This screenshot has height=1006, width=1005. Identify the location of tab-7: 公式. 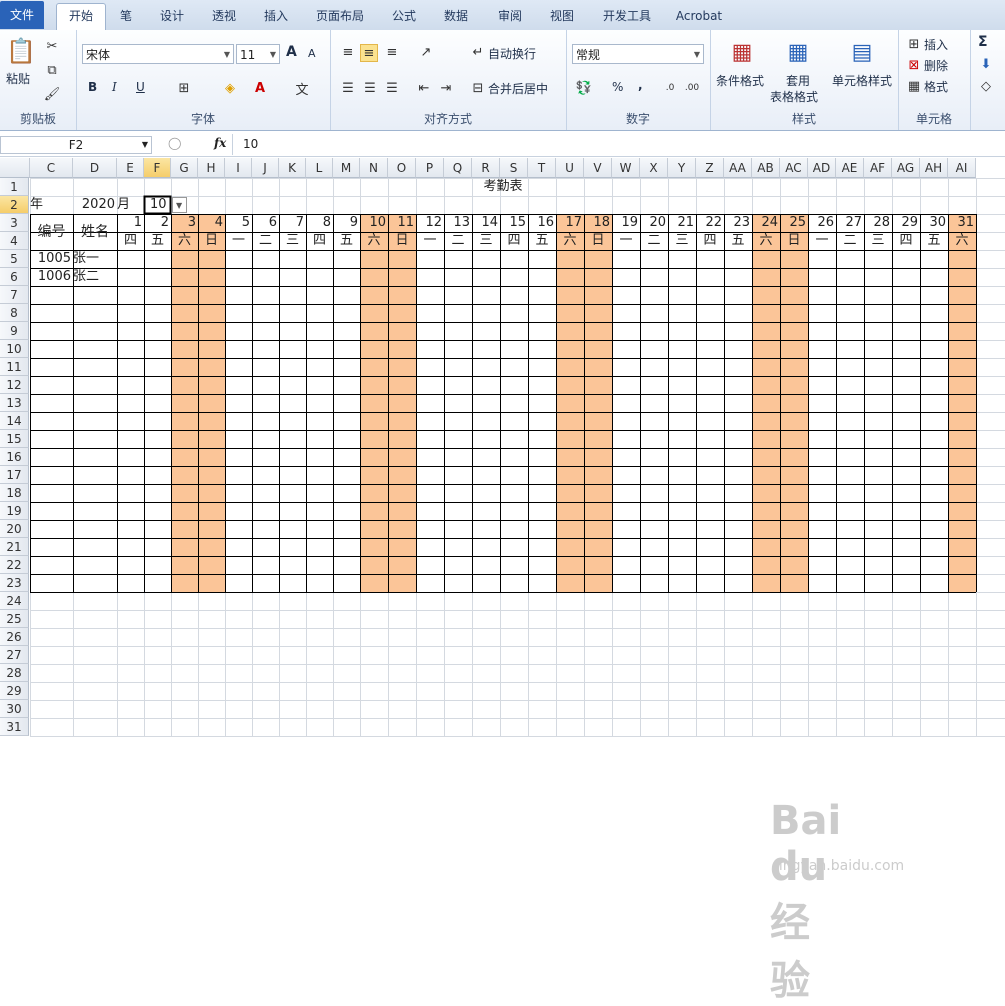
(404, 16).